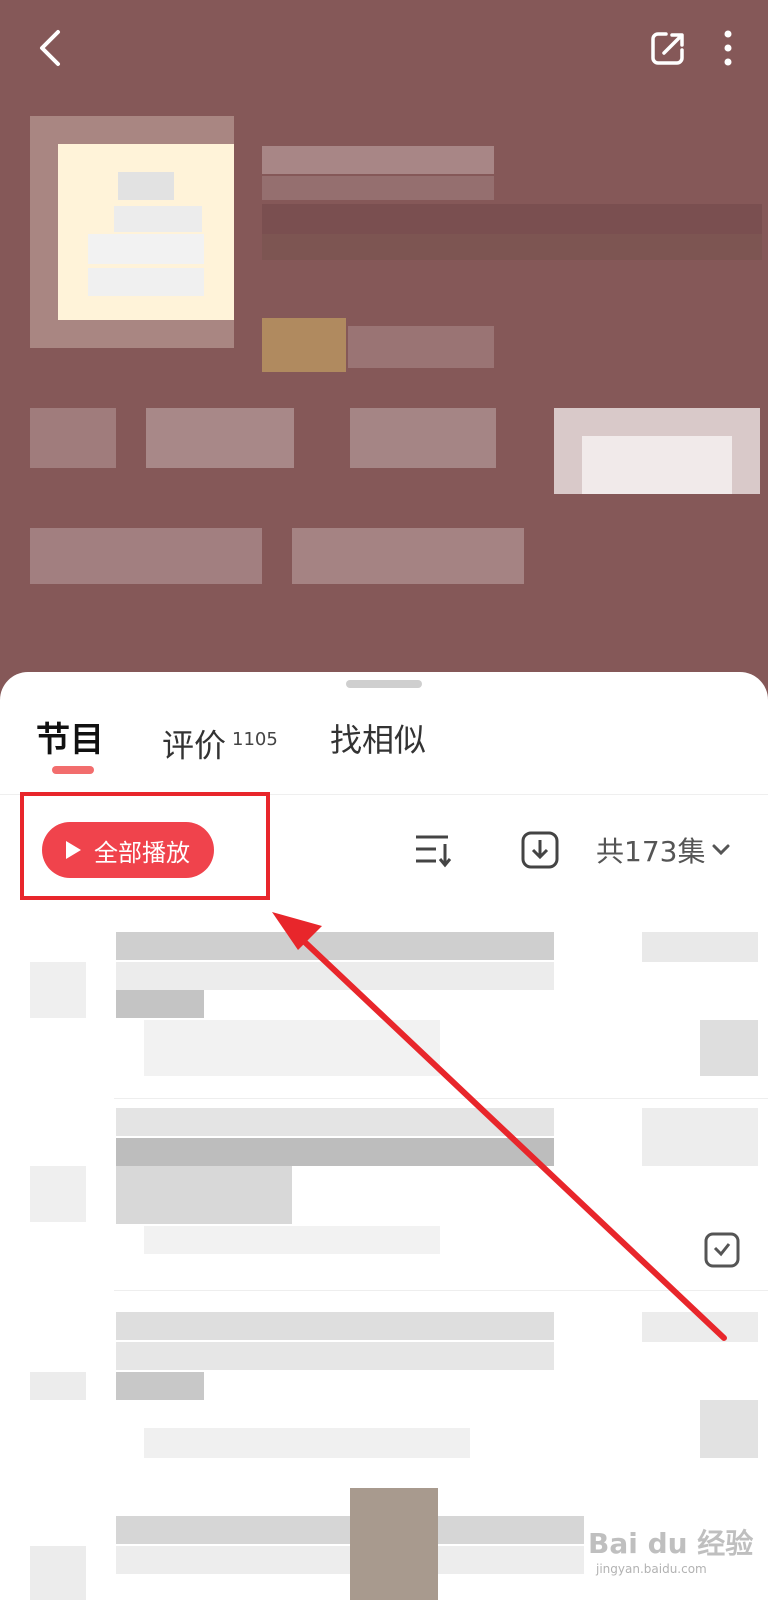 Image resolution: width=768 pixels, height=1600 pixels. I want to click on author-avatar-blurred, so click(304, 345).